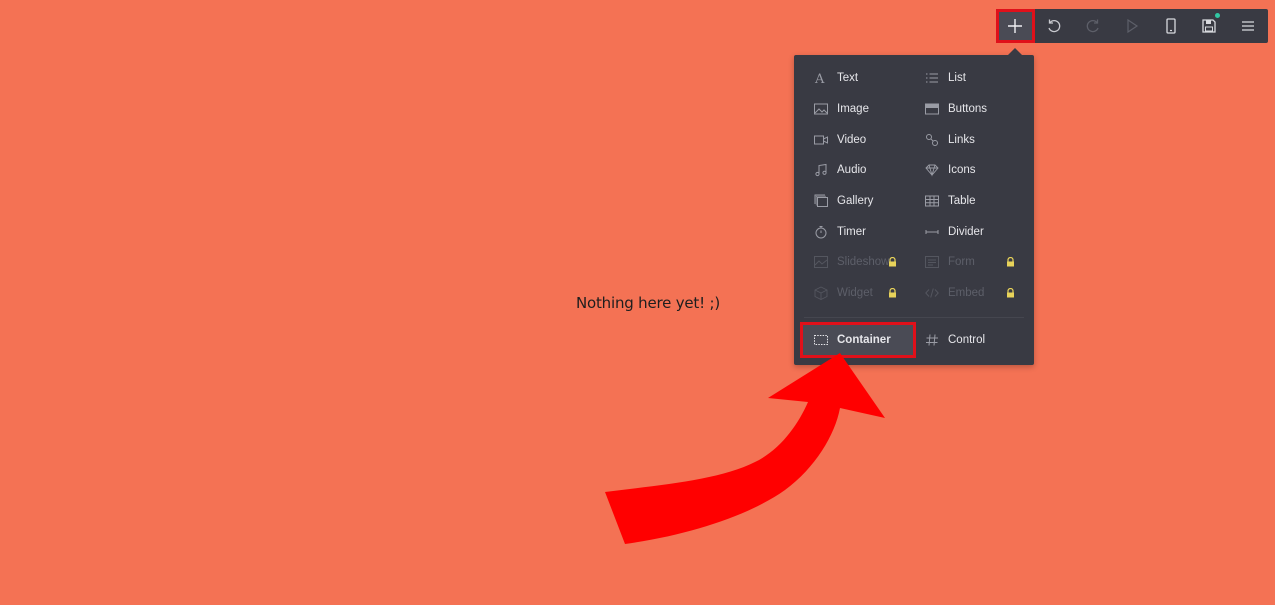 The image size is (1275, 605). What do you see at coordinates (821, 140) in the screenshot?
I see `video-icon` at bounding box center [821, 140].